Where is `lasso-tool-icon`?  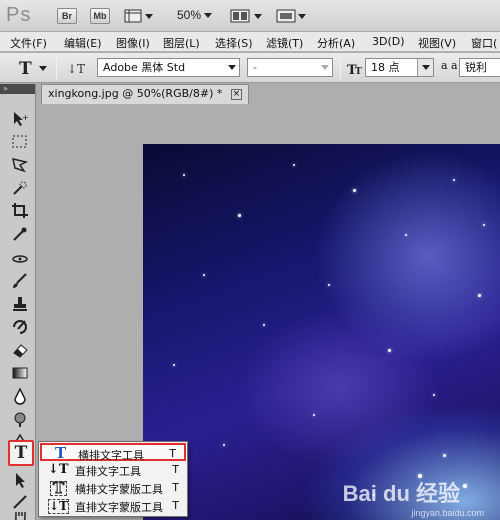
lasso-tool-icon is located at coordinates (20, 165).